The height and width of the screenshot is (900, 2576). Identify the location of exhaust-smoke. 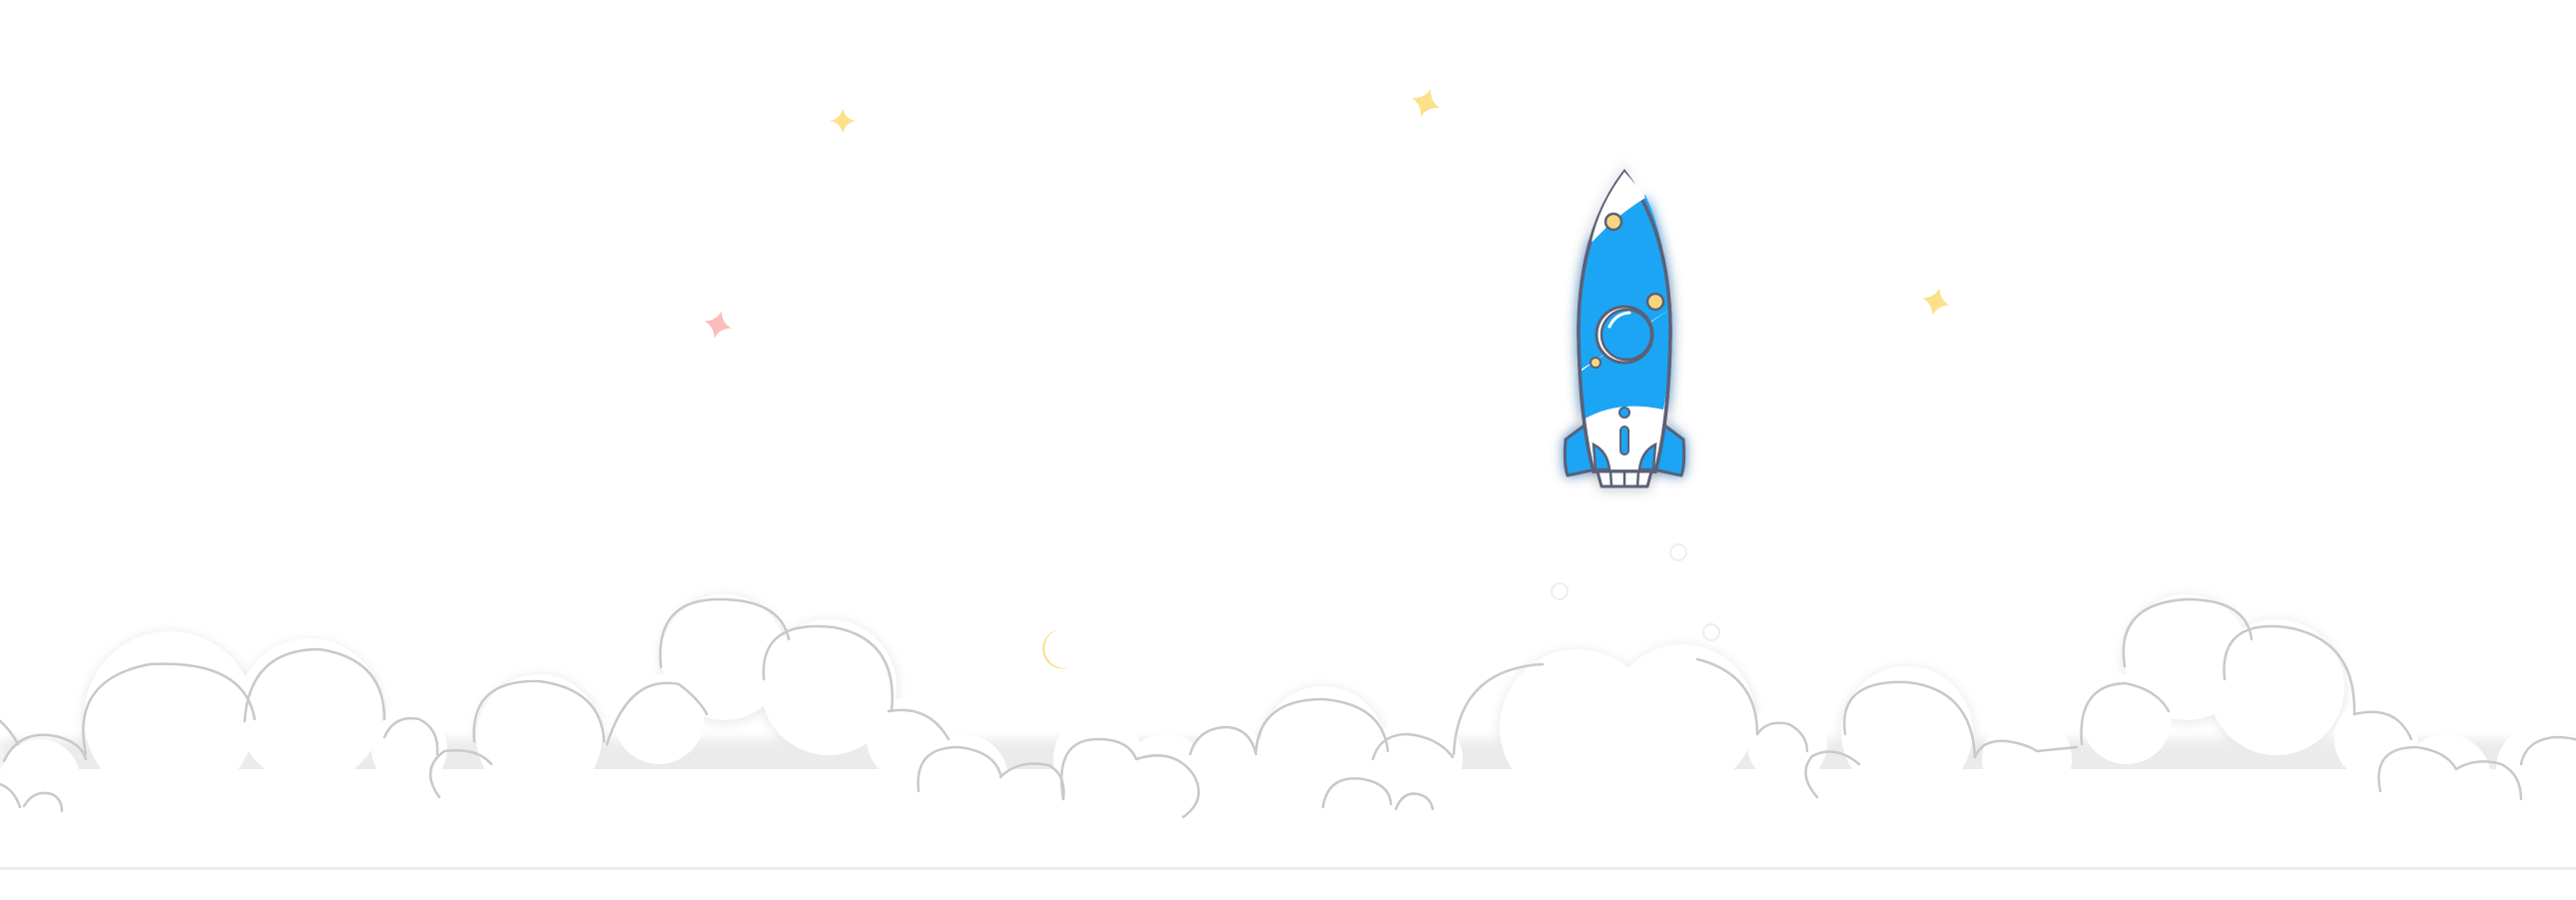
(1634, 574).